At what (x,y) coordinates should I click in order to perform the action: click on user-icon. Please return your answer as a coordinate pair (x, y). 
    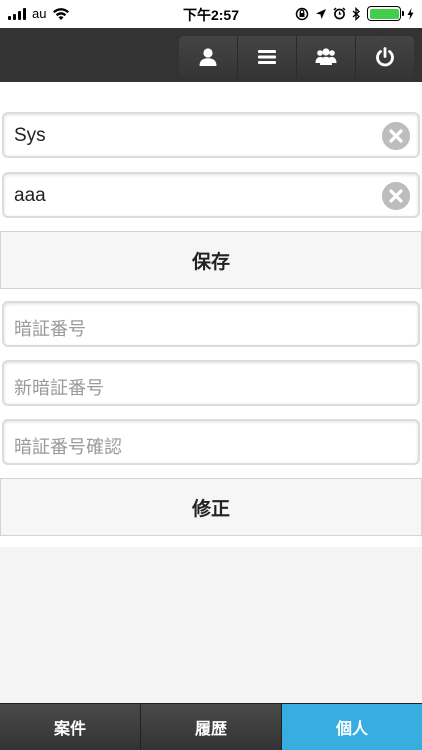
    Looking at the image, I should click on (208, 57).